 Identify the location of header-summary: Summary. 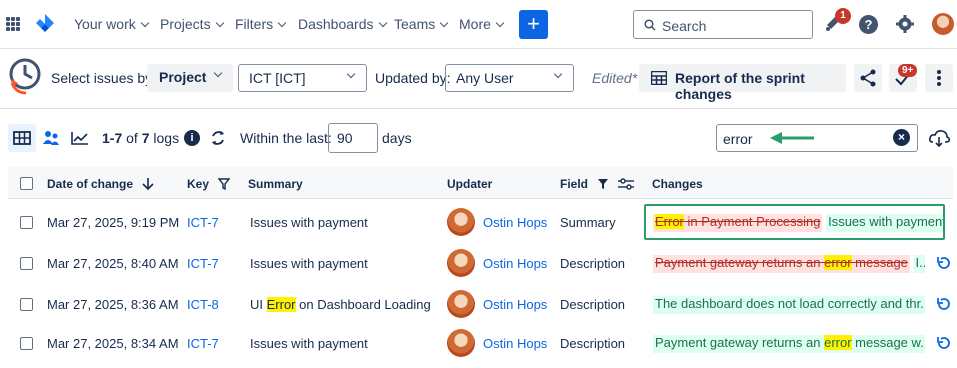
(275, 184).